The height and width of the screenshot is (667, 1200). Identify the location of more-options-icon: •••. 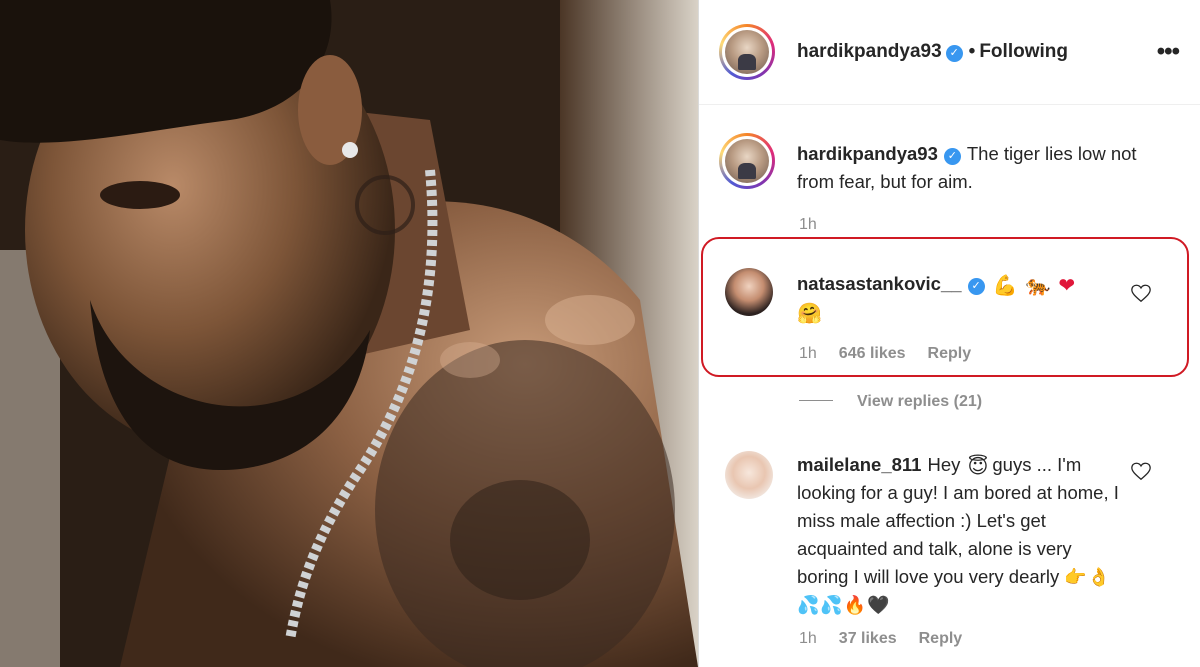
(1168, 52).